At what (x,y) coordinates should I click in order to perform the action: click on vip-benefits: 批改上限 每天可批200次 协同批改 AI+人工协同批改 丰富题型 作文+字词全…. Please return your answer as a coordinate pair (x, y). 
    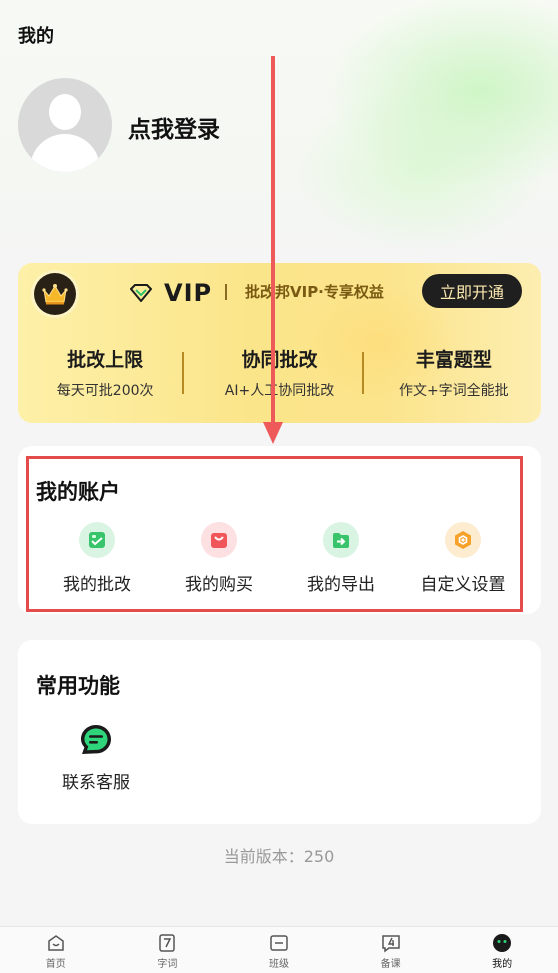
    Looking at the image, I should click on (279, 375).